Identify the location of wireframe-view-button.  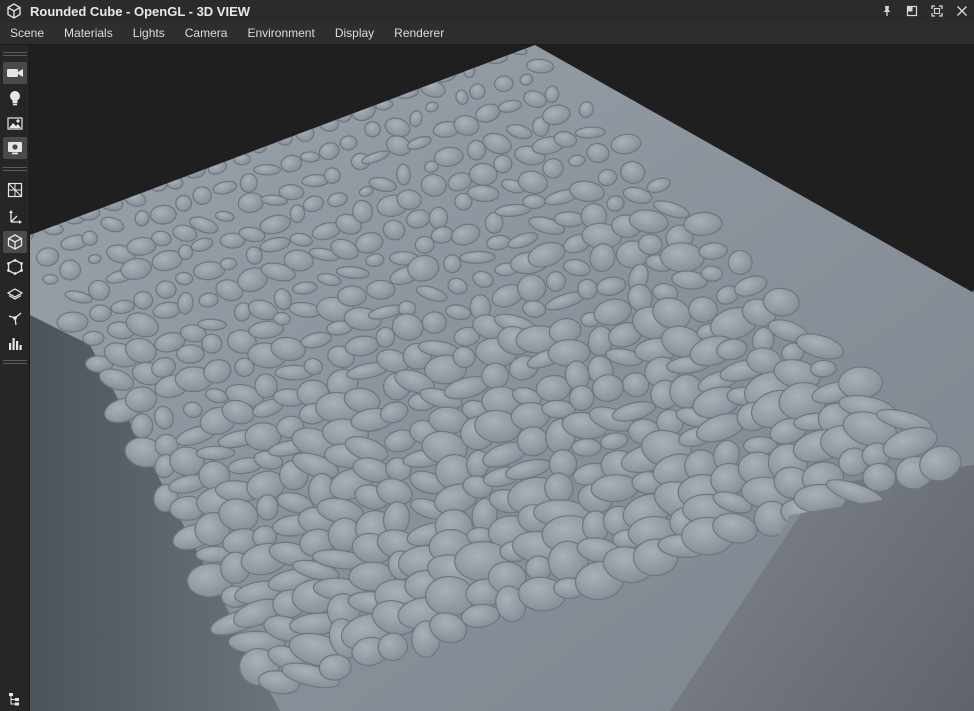
(15, 190).